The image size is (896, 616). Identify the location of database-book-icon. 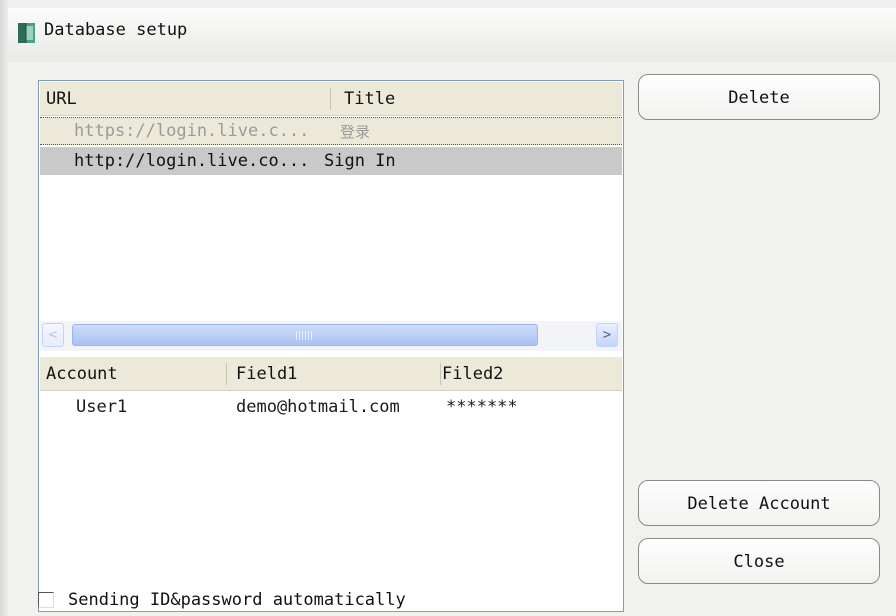
(26, 33).